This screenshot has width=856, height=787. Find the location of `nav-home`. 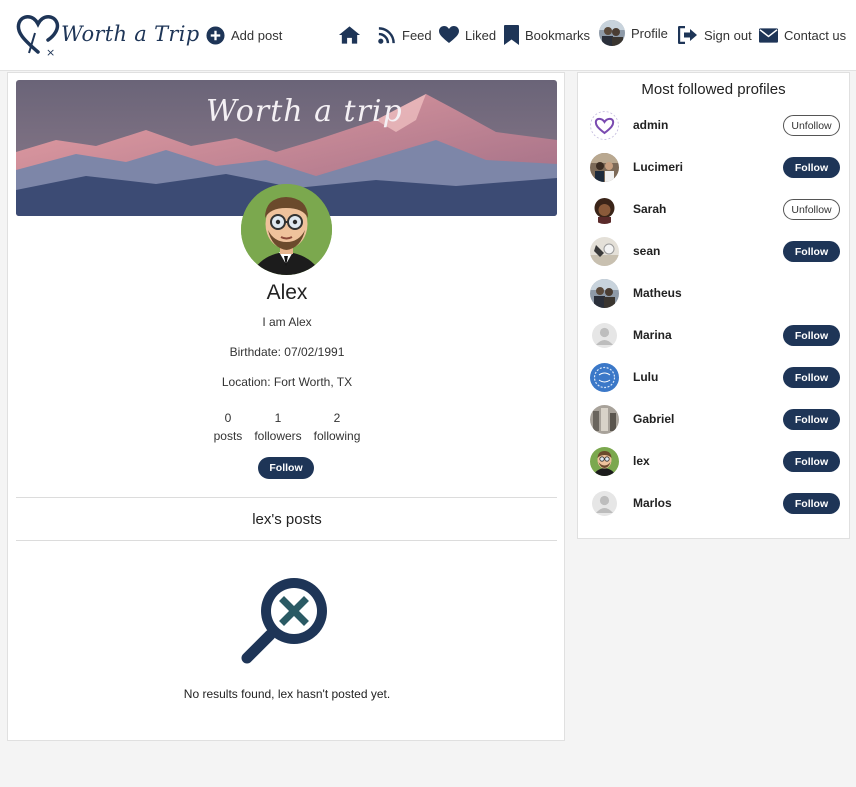

nav-home is located at coordinates (349, 35).